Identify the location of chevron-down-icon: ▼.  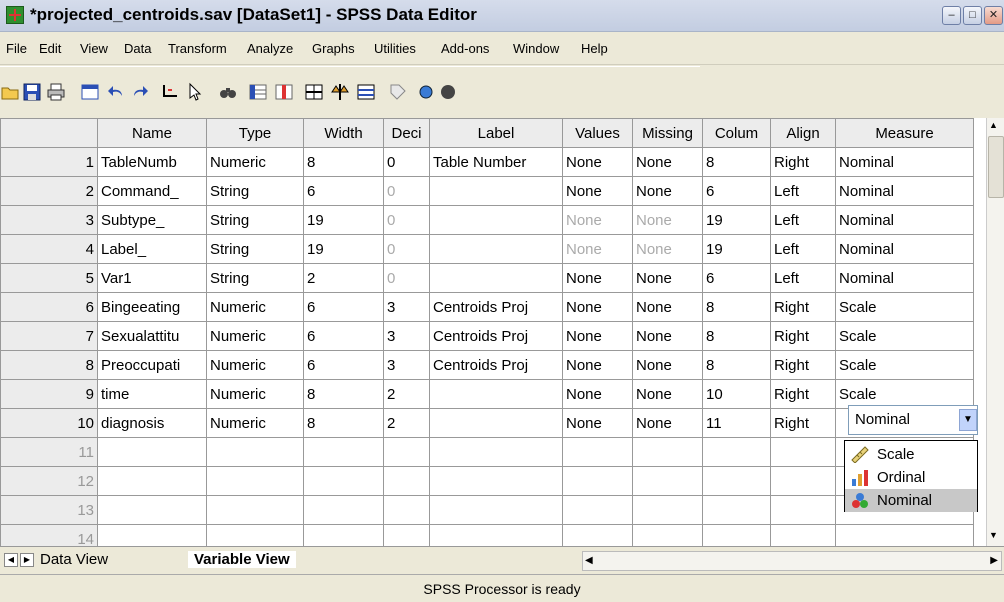
(968, 420).